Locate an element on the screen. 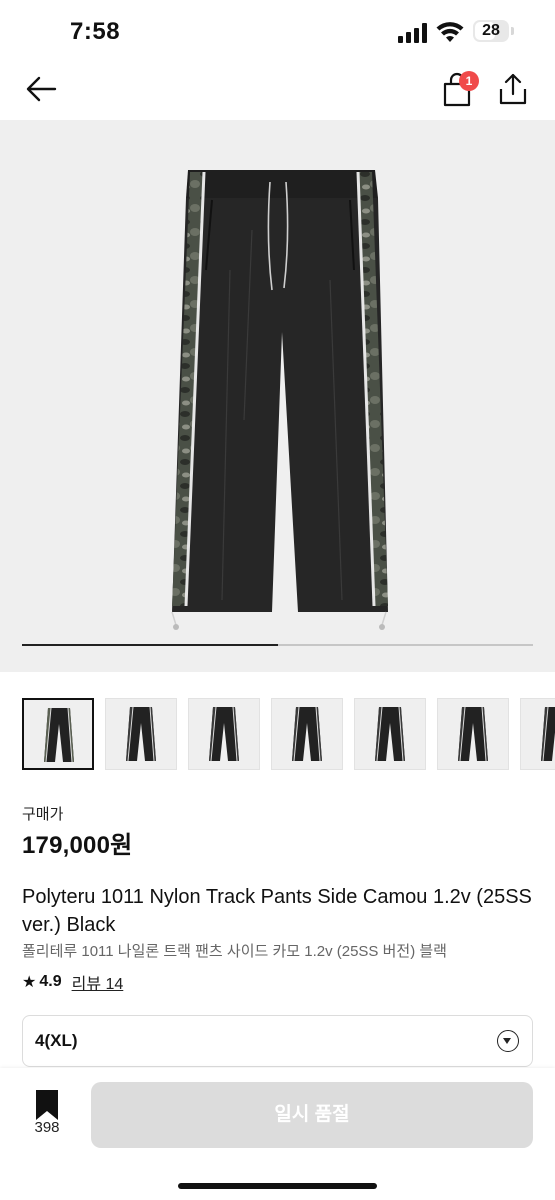 The image size is (555, 1200). home-indicator is located at coordinates (277, 1186).